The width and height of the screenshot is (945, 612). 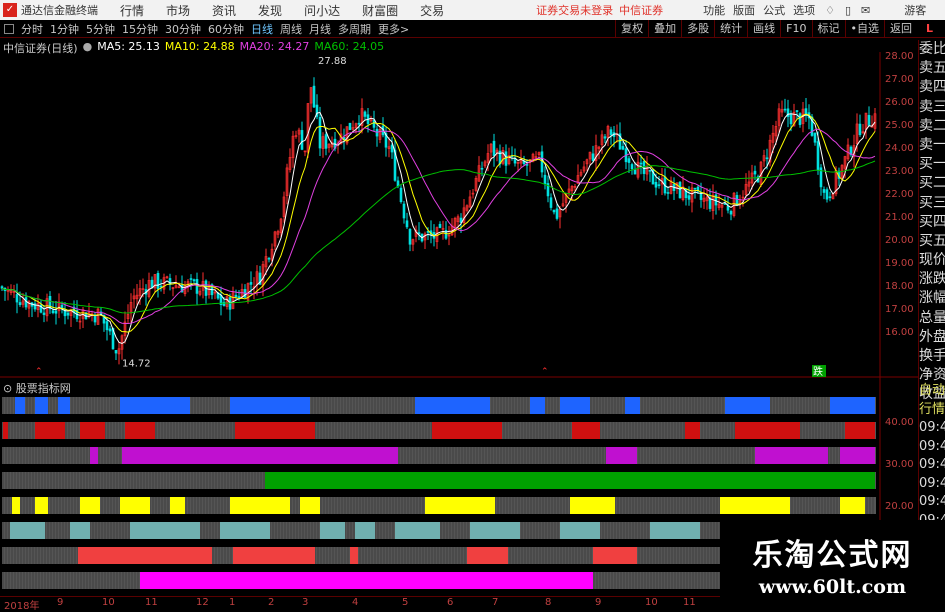 What do you see at coordinates (354, 29) in the screenshot?
I see `tab-multi-period: 多周期` at bounding box center [354, 29].